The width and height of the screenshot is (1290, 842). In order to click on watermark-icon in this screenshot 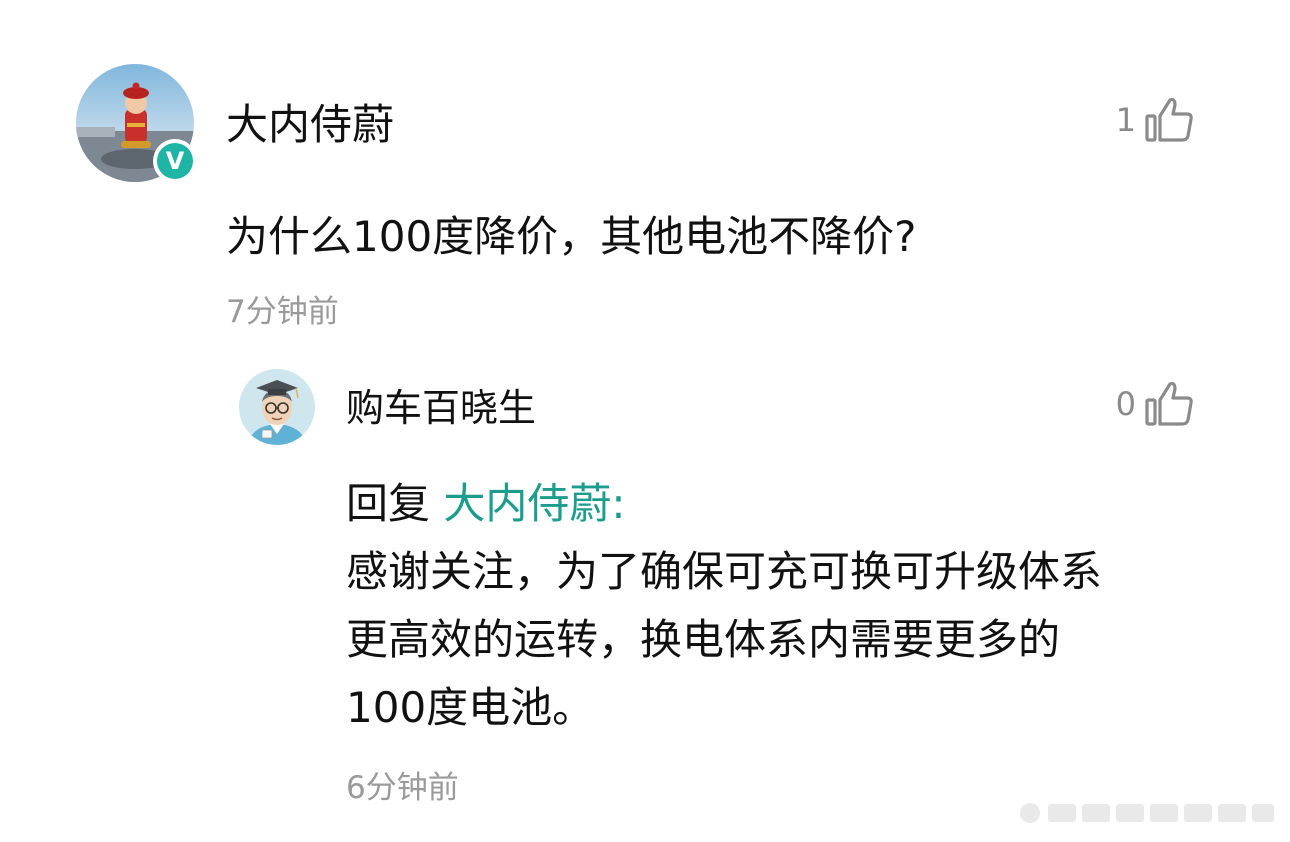, I will do `click(1147, 813)`.